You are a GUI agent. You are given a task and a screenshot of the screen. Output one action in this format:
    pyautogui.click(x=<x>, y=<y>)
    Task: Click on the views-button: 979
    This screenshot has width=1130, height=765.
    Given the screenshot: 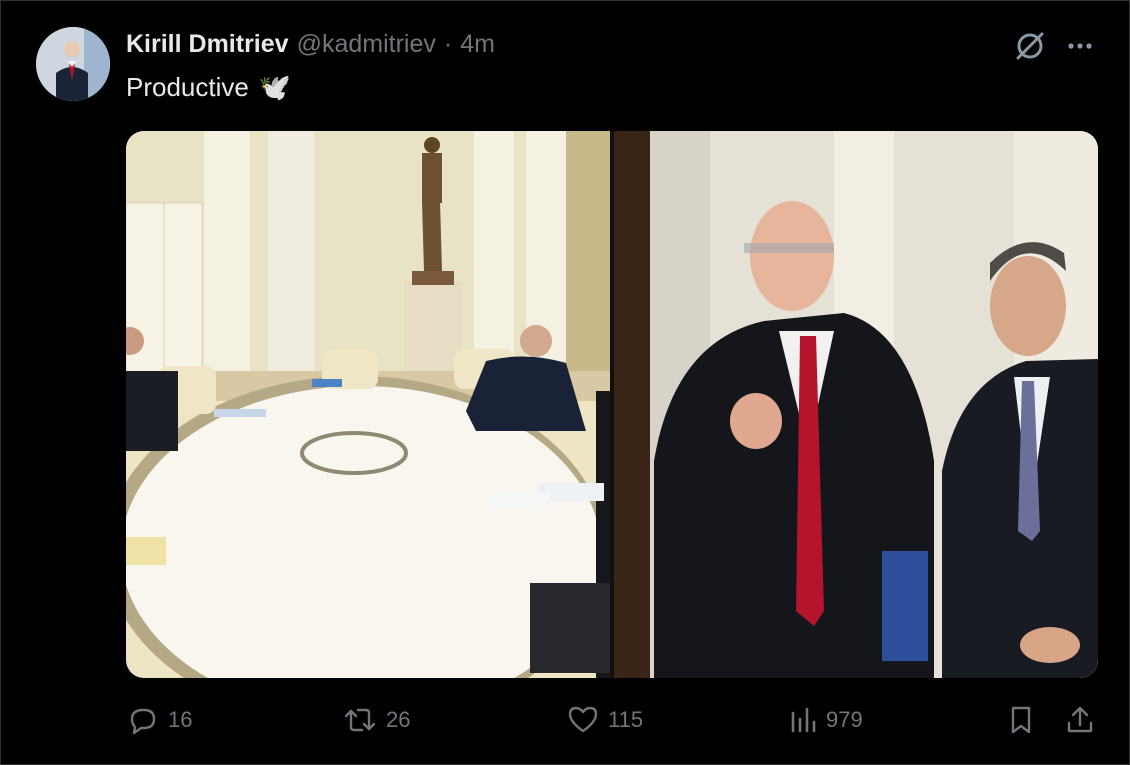 What is the action you would take?
    pyautogui.click(x=825, y=720)
    